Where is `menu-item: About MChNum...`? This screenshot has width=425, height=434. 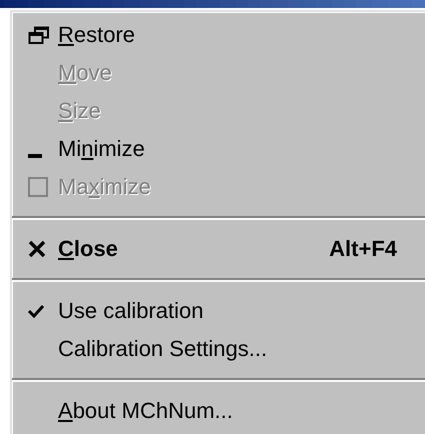
menu-item: About MChNum... is located at coordinates (218, 411).